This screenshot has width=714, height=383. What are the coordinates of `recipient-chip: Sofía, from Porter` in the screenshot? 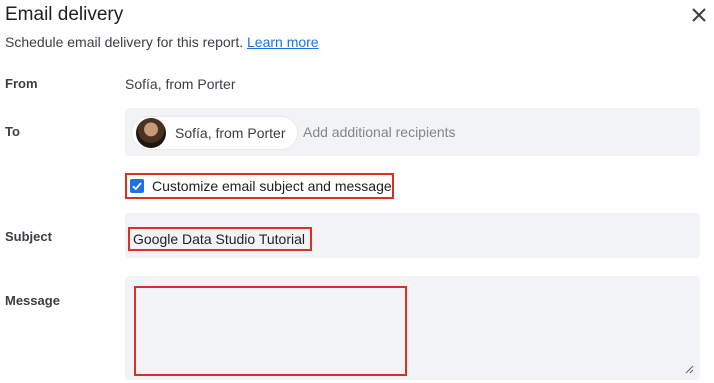 It's located at (215, 133).